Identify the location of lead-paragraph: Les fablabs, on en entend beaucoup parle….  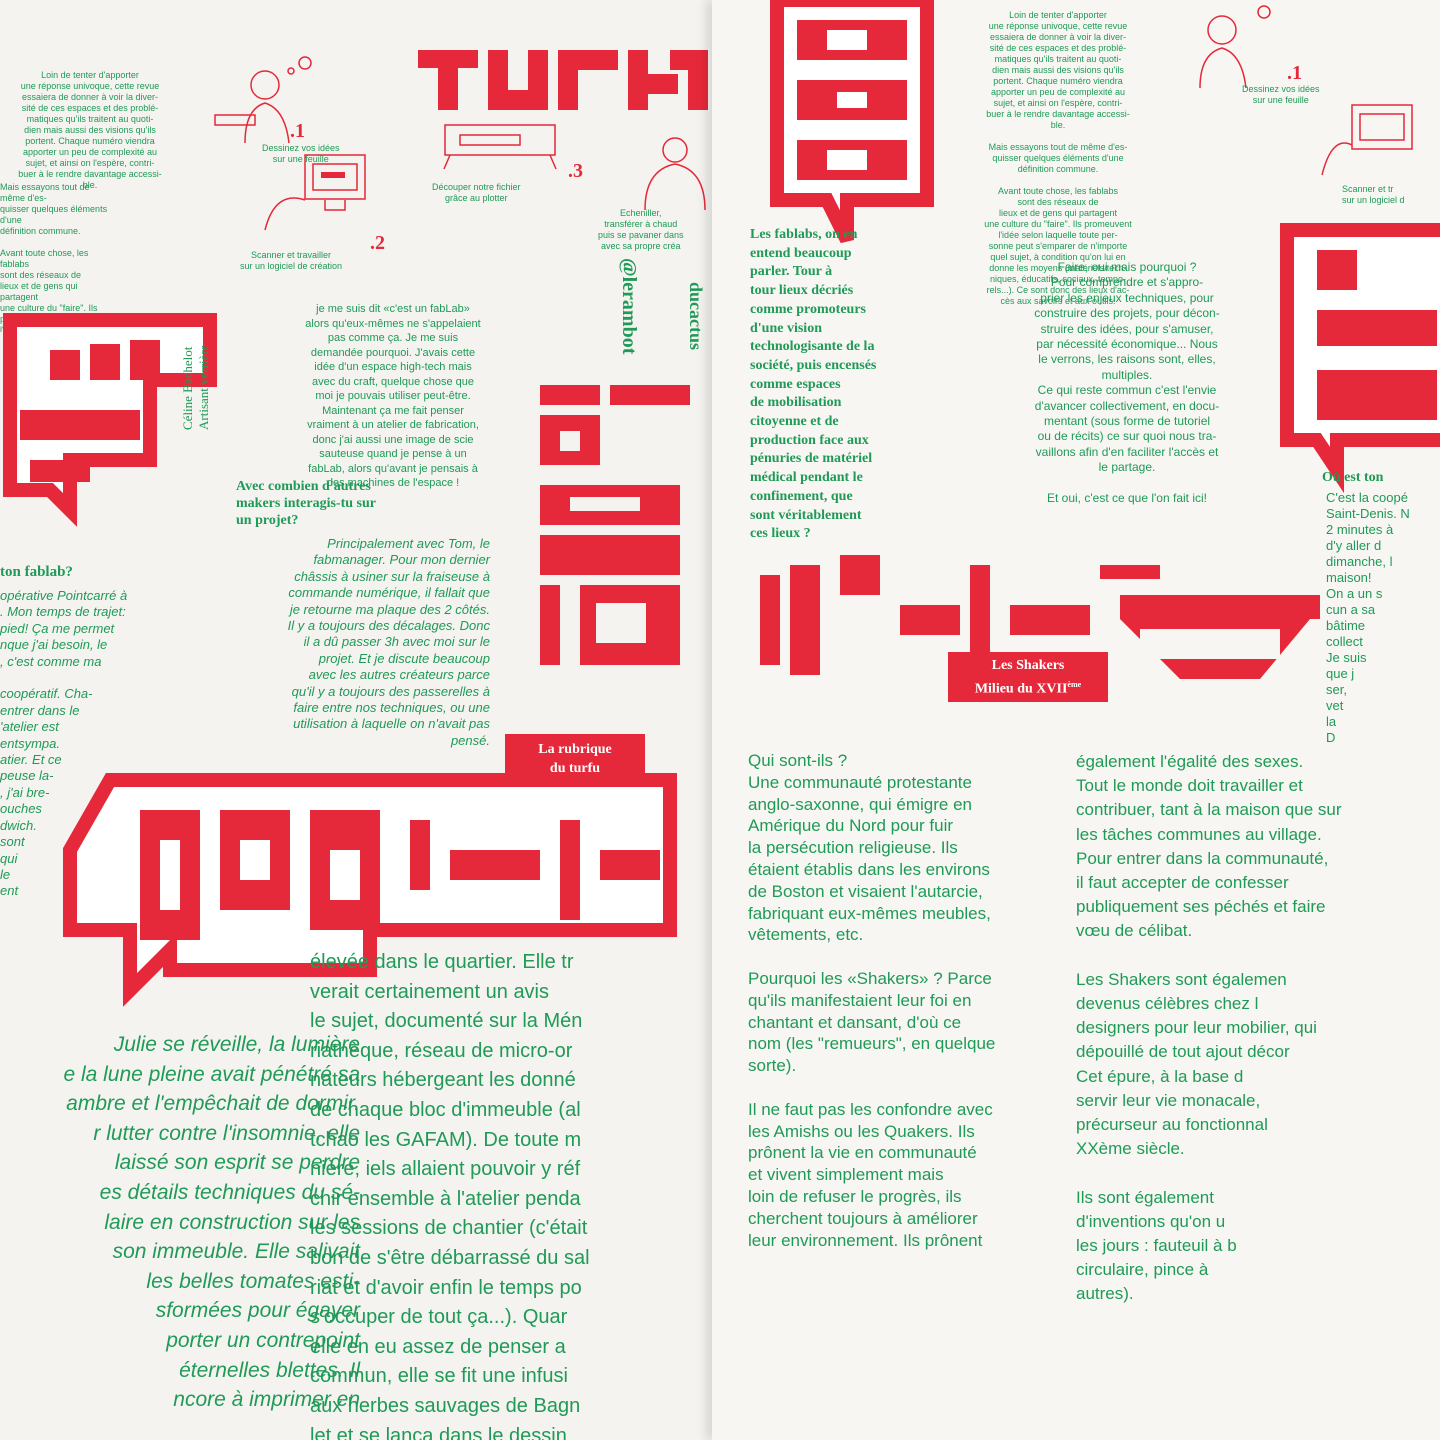
(813, 384).